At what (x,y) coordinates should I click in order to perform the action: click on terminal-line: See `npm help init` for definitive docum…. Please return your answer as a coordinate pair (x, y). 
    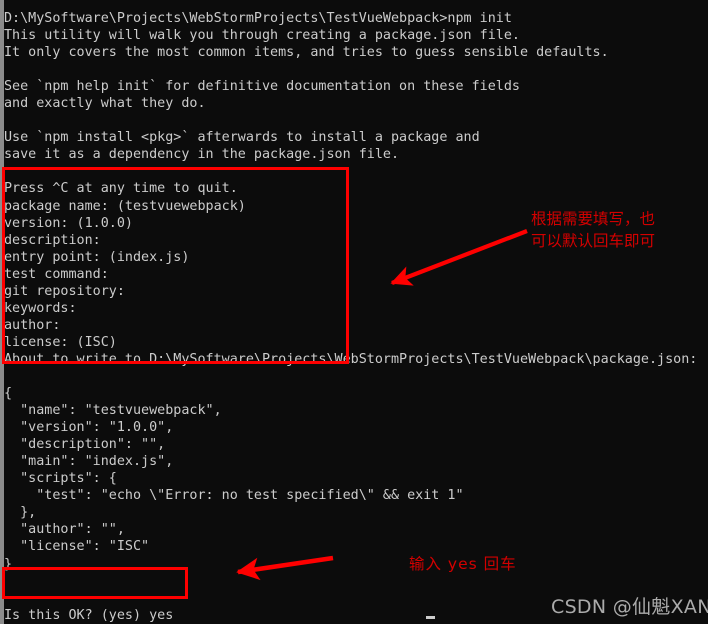
    Looking at the image, I should click on (262, 87).